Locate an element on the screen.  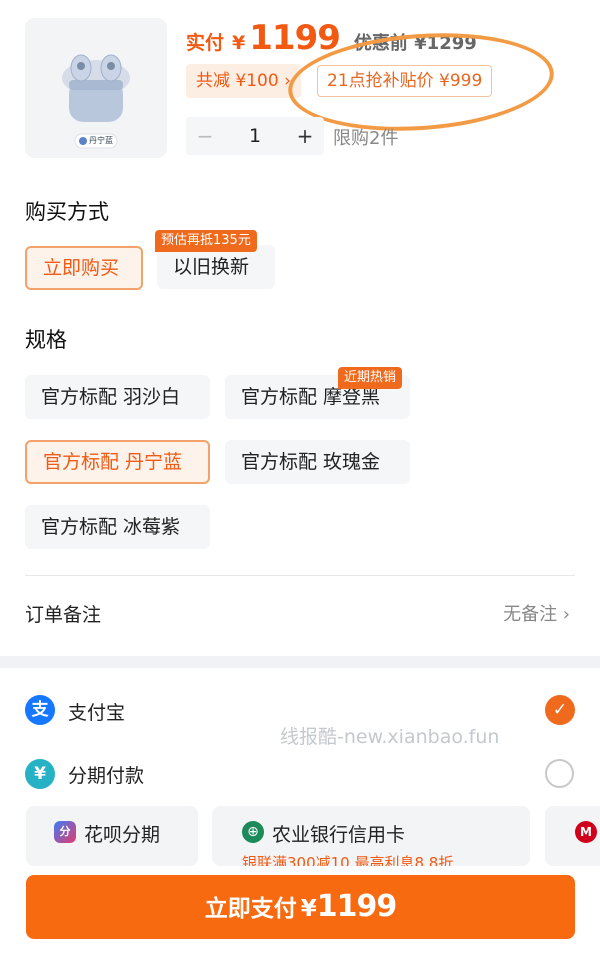
quantity-plus-button: + is located at coordinates (305, 136).